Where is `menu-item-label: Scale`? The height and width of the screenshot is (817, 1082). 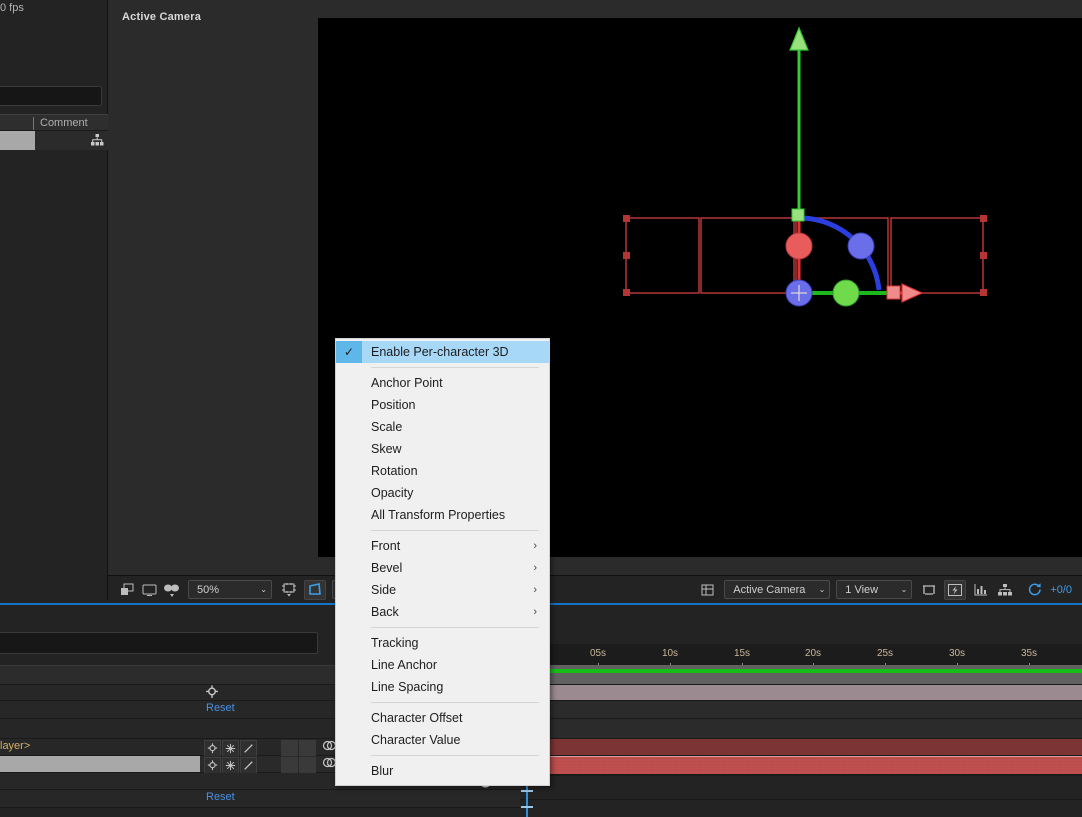
menu-item-label: Scale is located at coordinates (387, 427).